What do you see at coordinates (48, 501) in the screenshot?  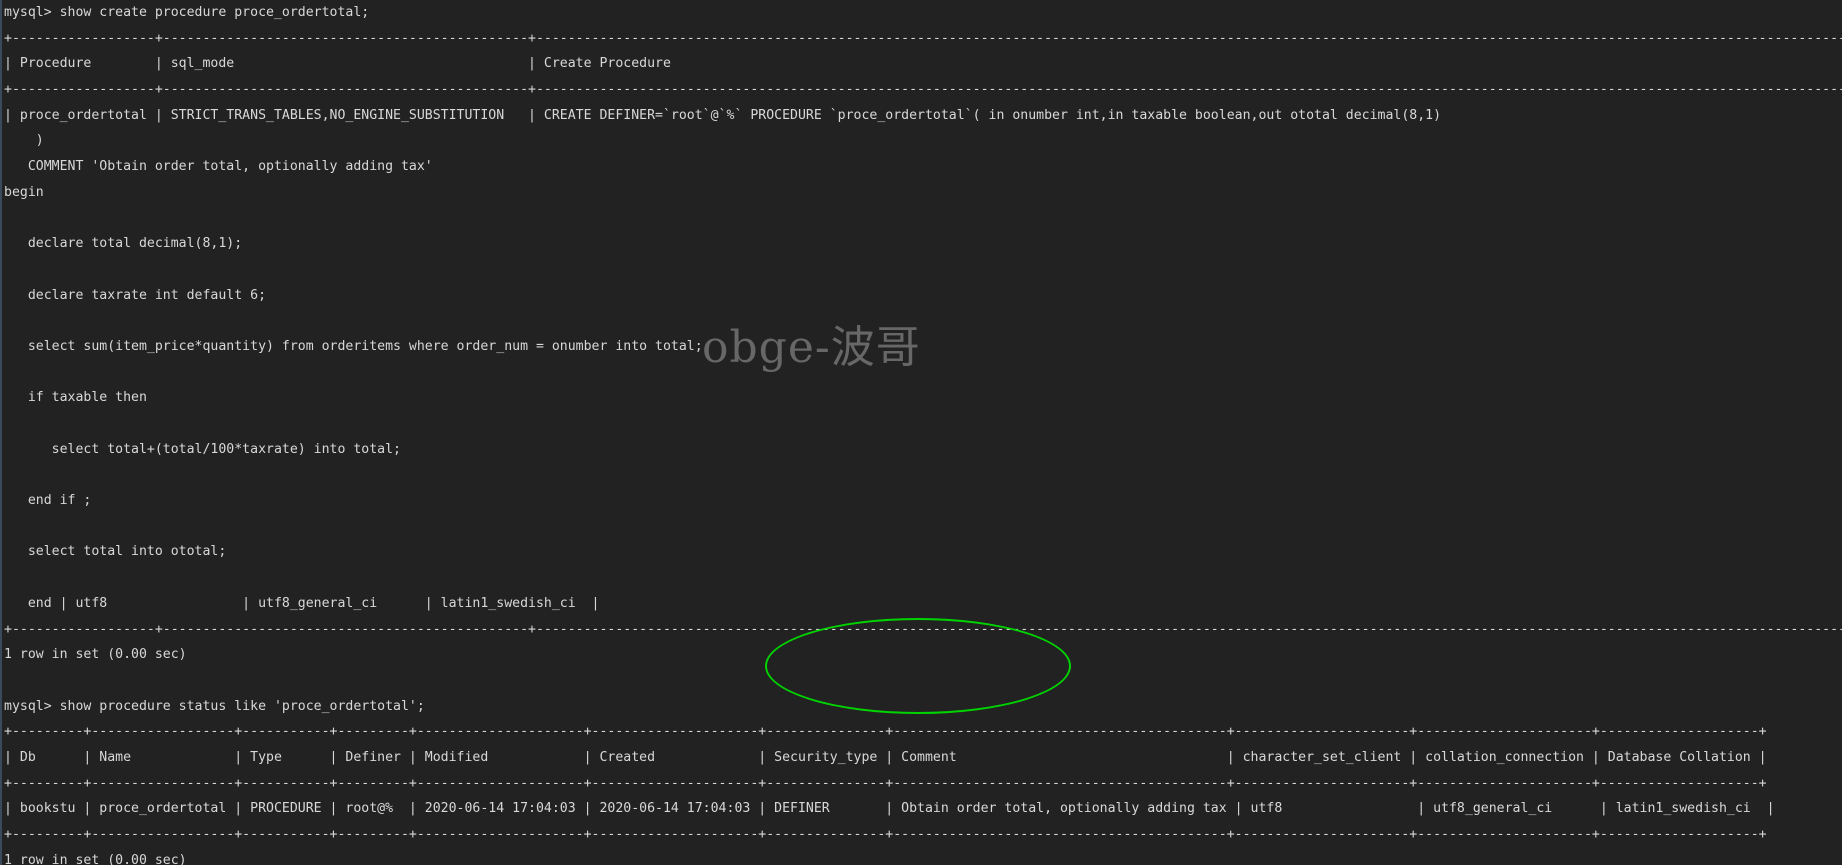 I see `terminal-line: end if ;` at bounding box center [48, 501].